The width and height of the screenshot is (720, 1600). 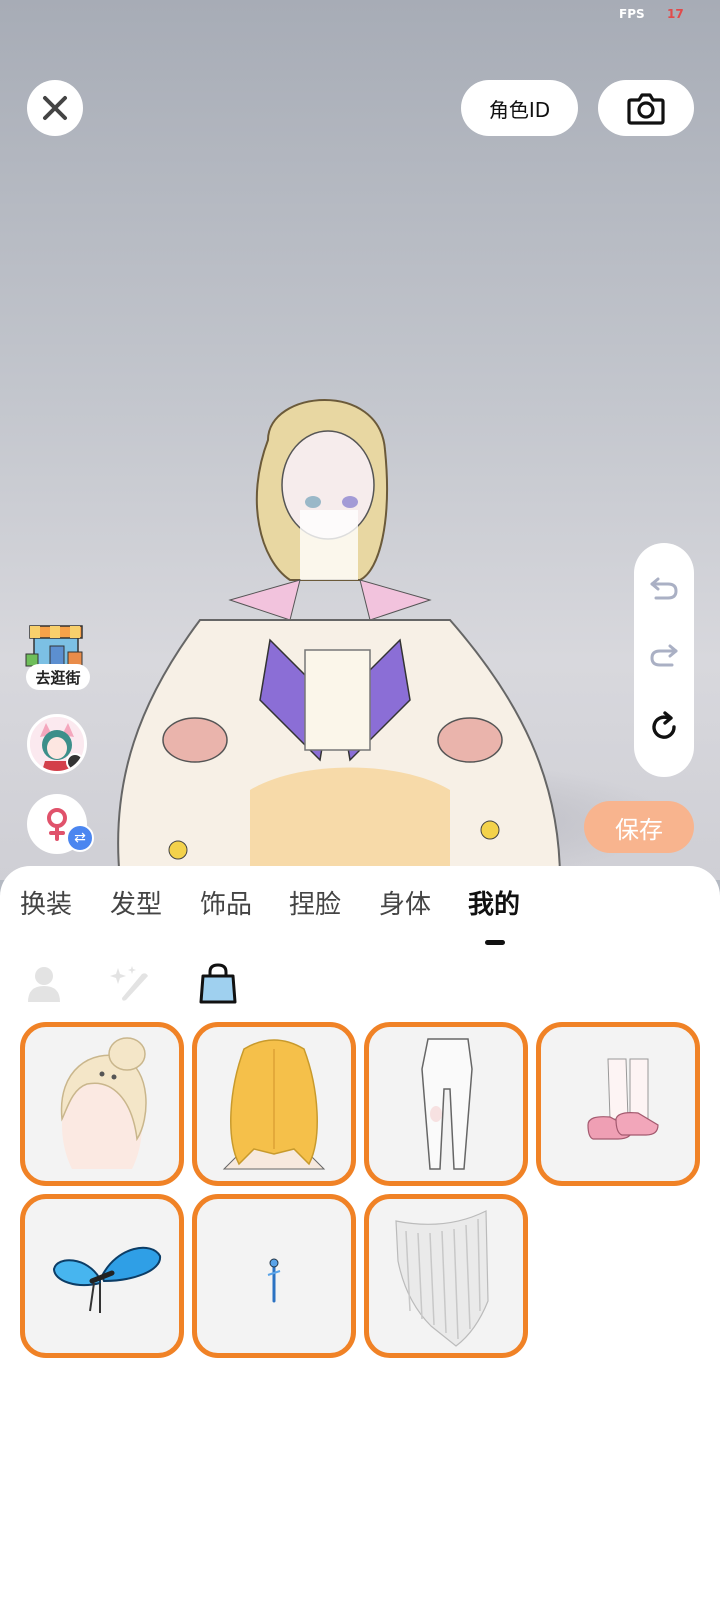 I want to click on white-tights-icon, so click(x=447, y=1104).